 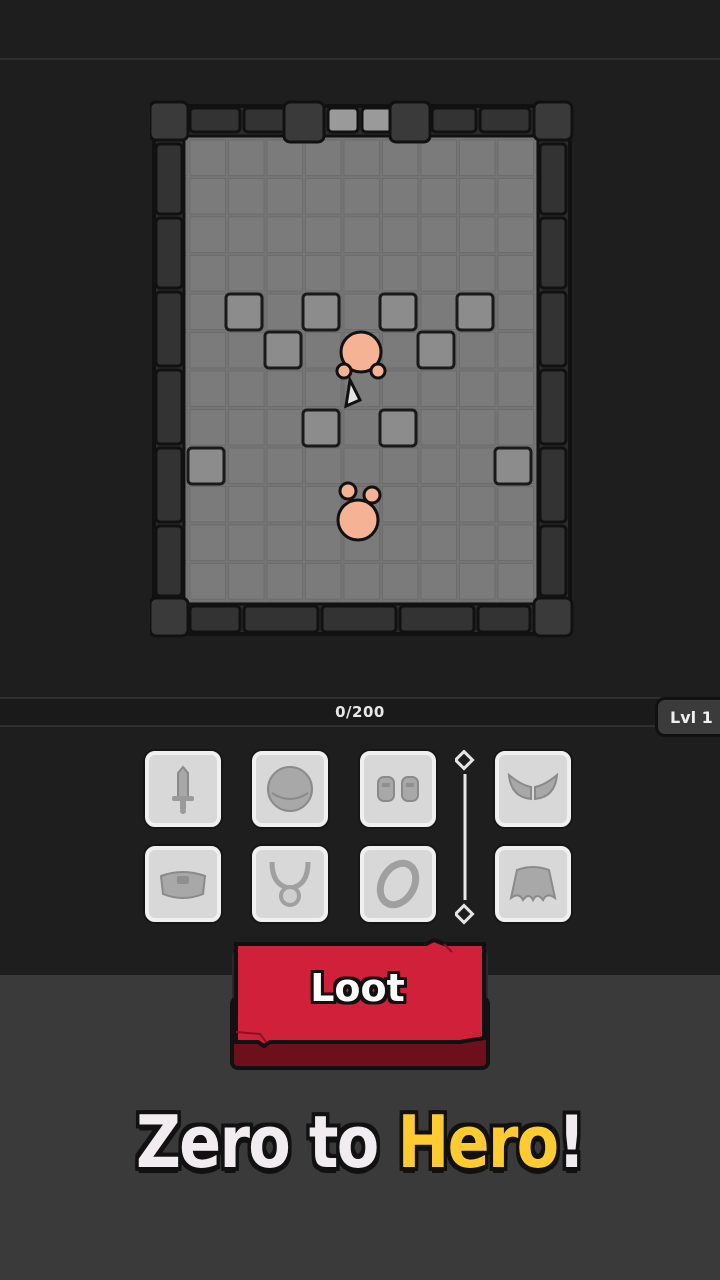 I want to click on slot-armor, so click(x=183, y=884).